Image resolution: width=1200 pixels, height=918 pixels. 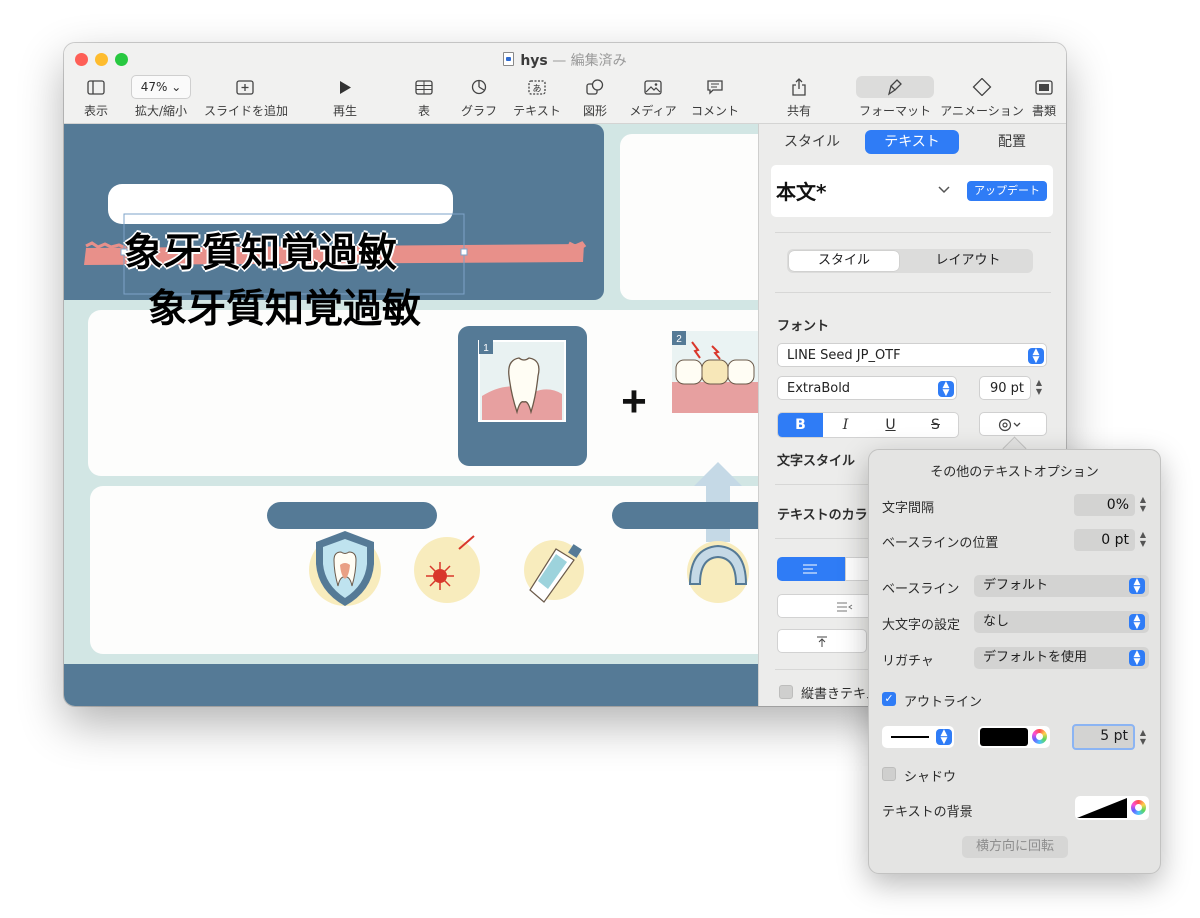 What do you see at coordinates (345, 568) in the screenshot?
I see `shield-tooth-illustration` at bounding box center [345, 568].